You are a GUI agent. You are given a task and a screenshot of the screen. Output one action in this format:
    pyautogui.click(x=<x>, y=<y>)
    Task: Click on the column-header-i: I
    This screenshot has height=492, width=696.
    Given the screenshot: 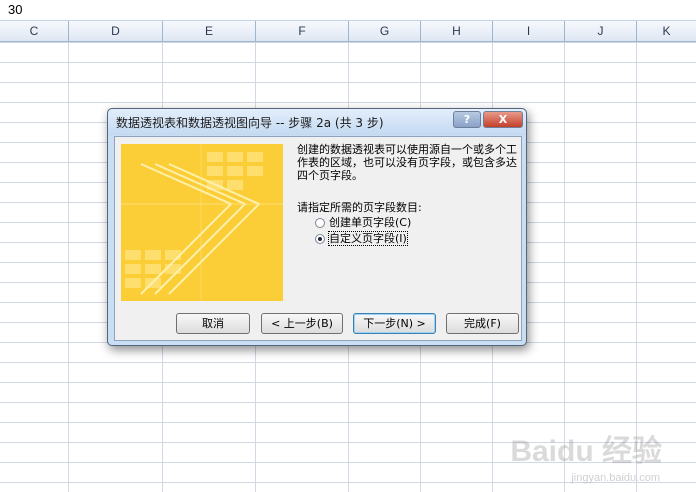 What is the action you would take?
    pyautogui.click(x=529, y=31)
    